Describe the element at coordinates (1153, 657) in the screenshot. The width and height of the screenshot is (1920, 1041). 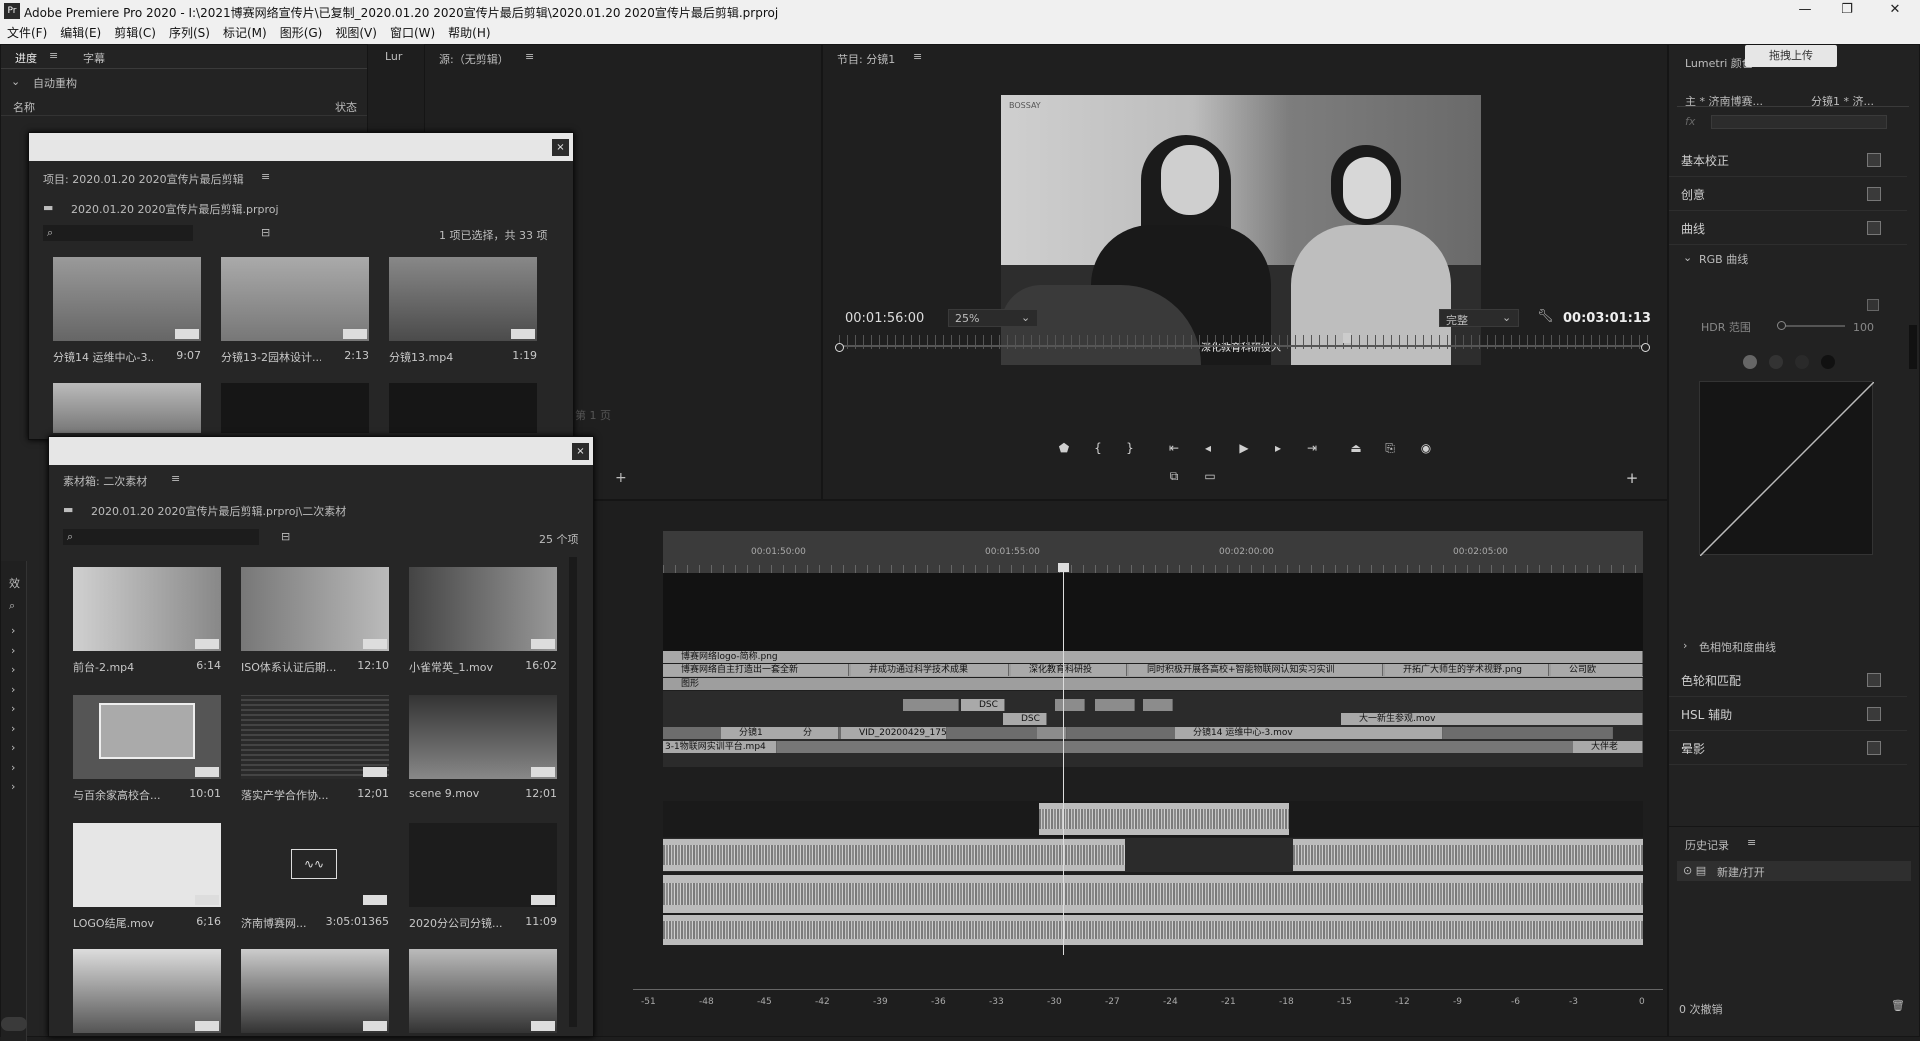
I see `graphic-clip: 博赛网络logo-简称.png` at that location.